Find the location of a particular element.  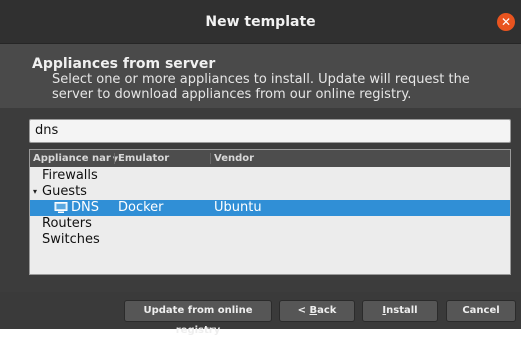

row-label: Firewalls is located at coordinates (70, 175).